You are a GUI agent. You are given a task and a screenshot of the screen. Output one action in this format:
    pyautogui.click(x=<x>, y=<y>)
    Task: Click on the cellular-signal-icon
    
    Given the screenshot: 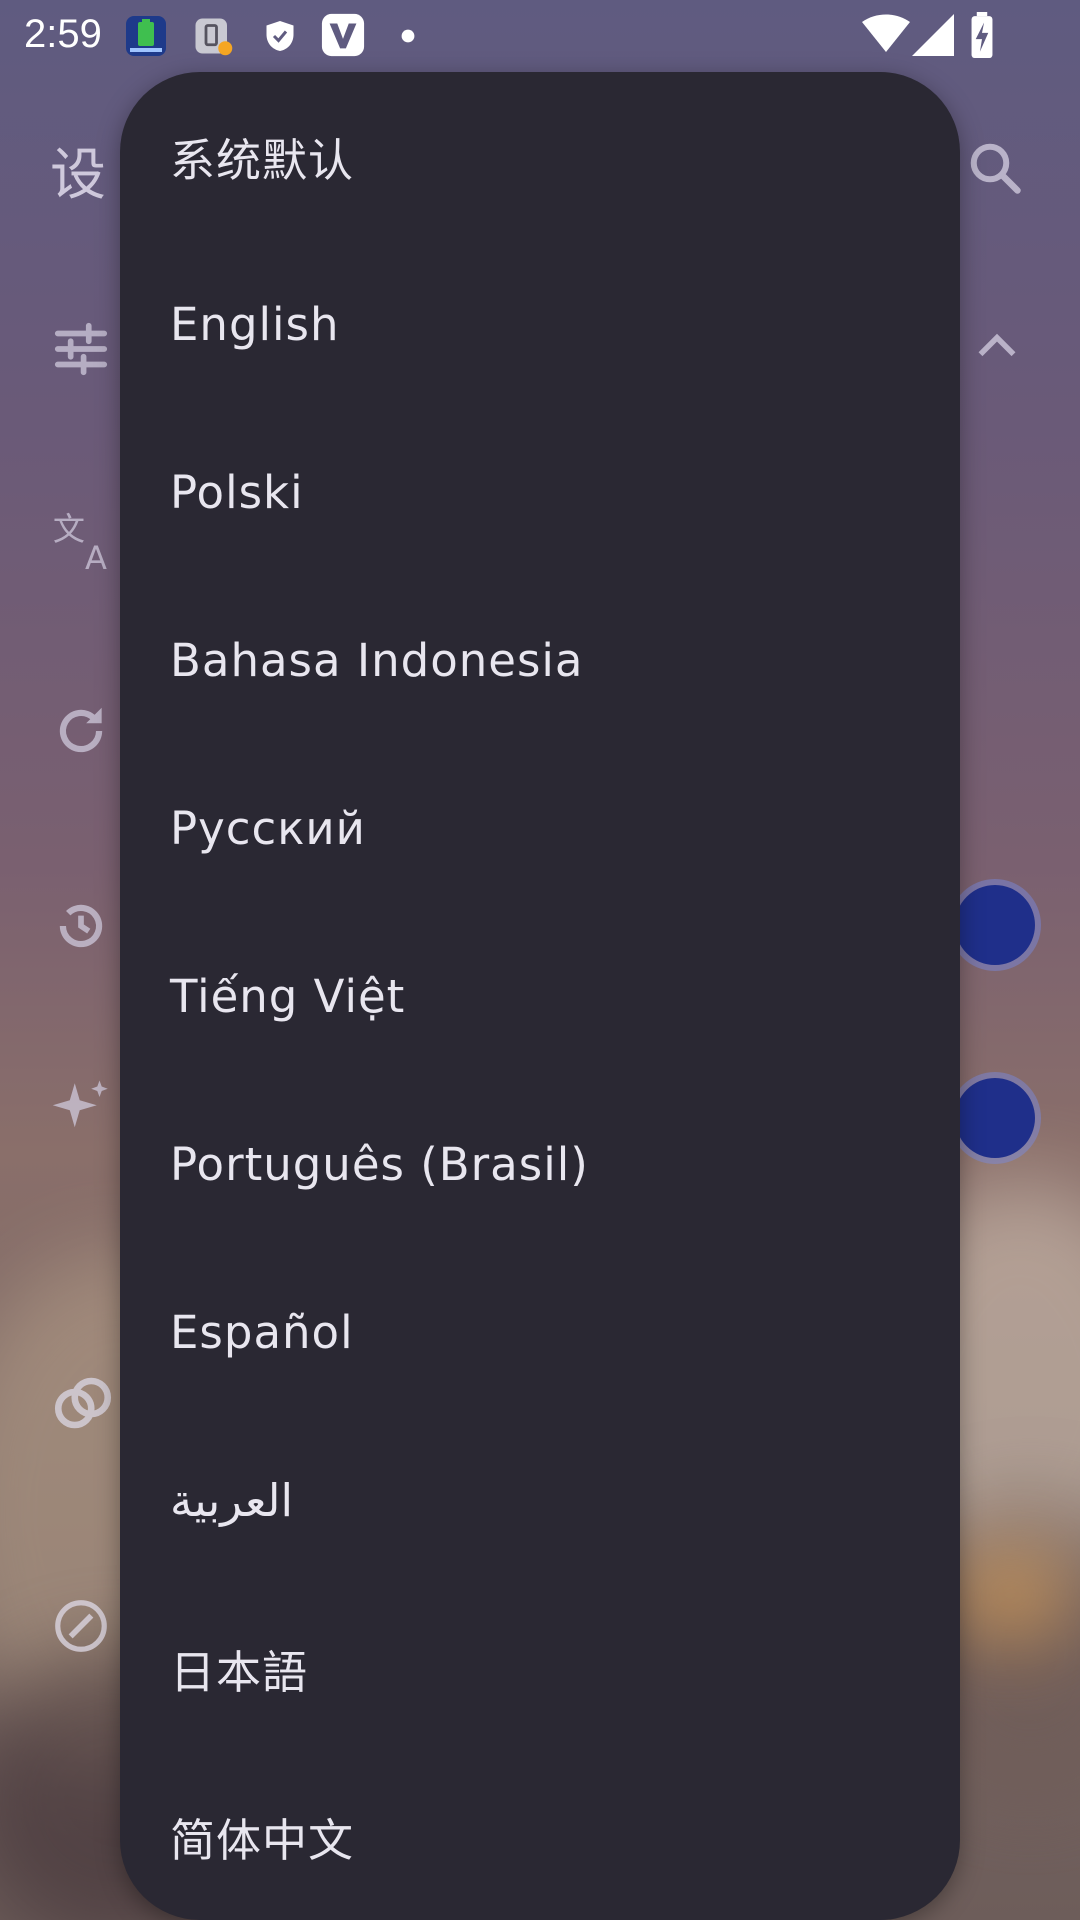 What is the action you would take?
    pyautogui.click(x=933, y=35)
    